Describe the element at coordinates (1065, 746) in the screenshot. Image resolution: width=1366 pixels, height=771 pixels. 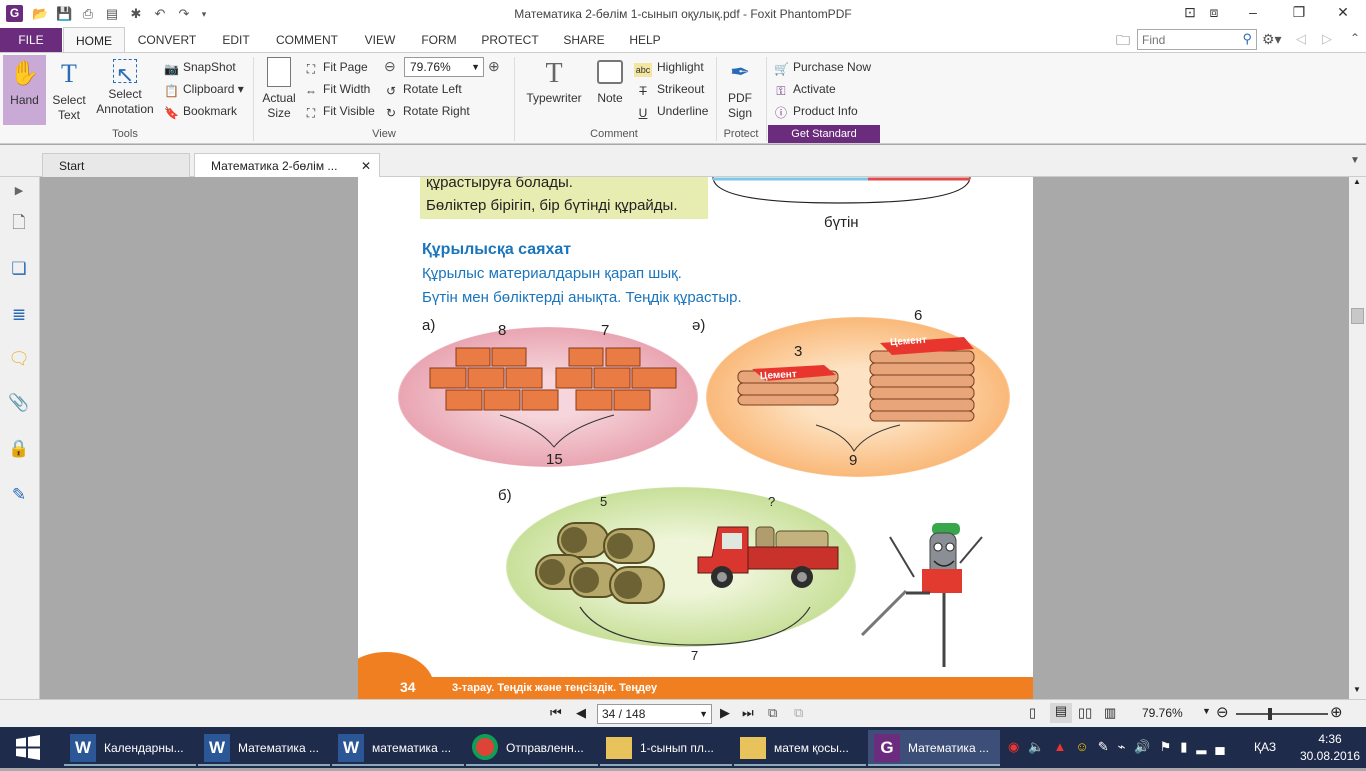
I see `warning-icon: ▲` at that location.